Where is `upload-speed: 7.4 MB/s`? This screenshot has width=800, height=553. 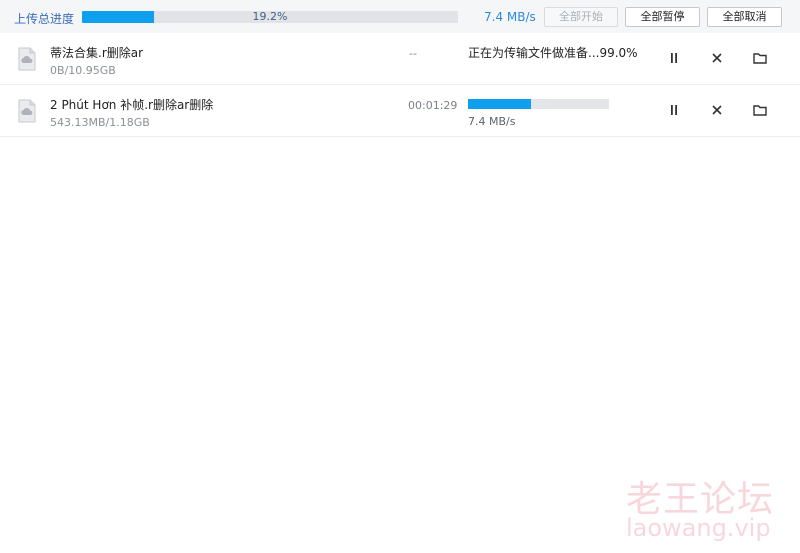 upload-speed: 7.4 MB/s is located at coordinates (492, 121).